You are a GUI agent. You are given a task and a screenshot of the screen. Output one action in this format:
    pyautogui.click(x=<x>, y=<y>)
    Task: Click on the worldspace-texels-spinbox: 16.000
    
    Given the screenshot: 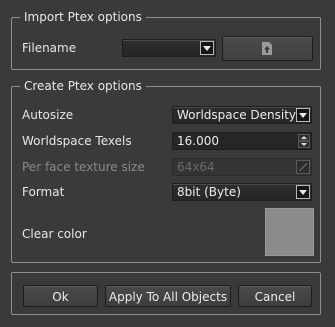 What is the action you would take?
    pyautogui.click(x=242, y=141)
    